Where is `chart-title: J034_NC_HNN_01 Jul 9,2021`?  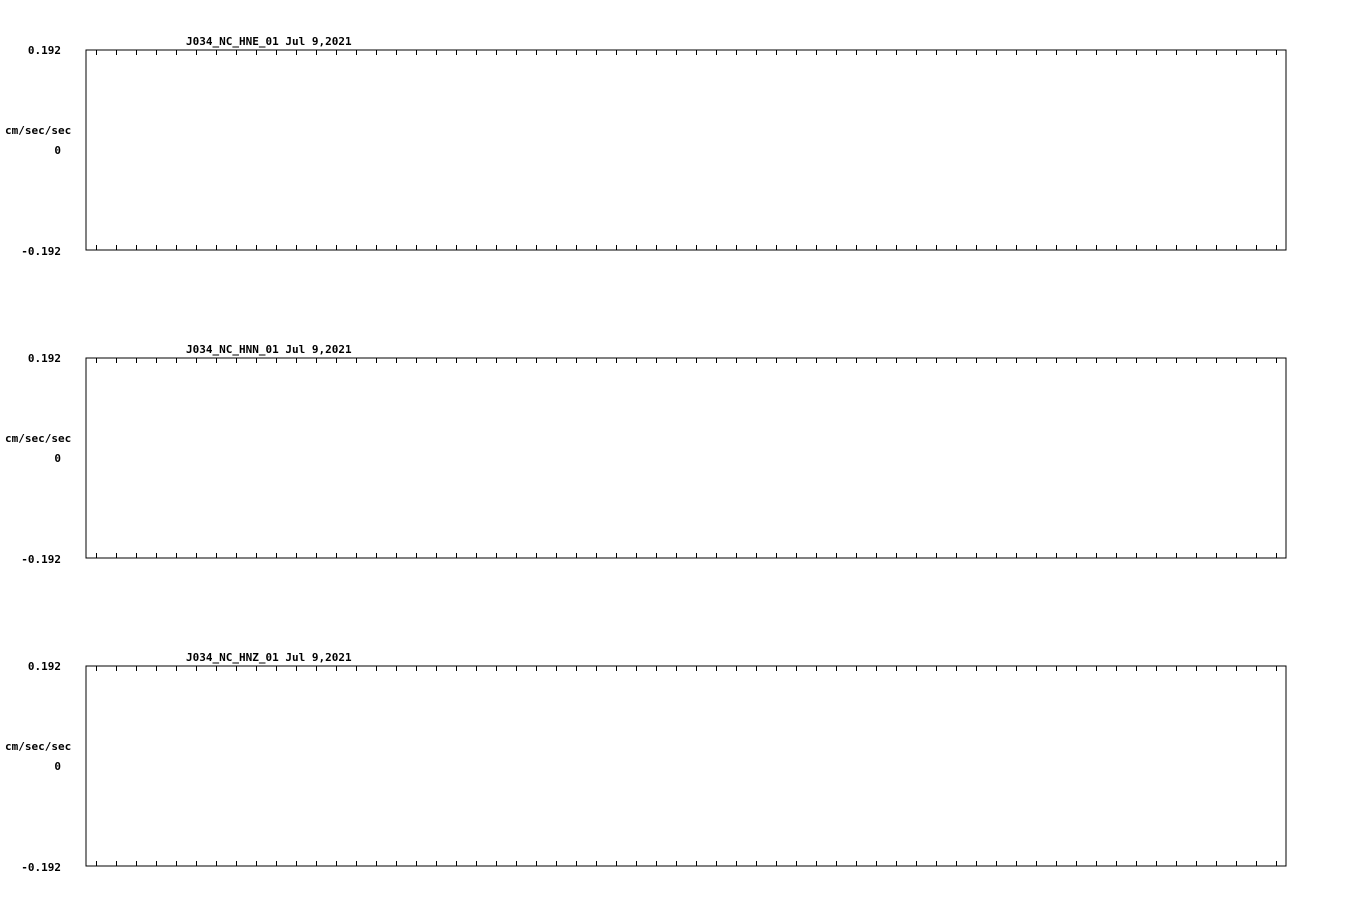 chart-title: J034_NC_HNN_01 Jul 9,2021 is located at coordinates (269, 349).